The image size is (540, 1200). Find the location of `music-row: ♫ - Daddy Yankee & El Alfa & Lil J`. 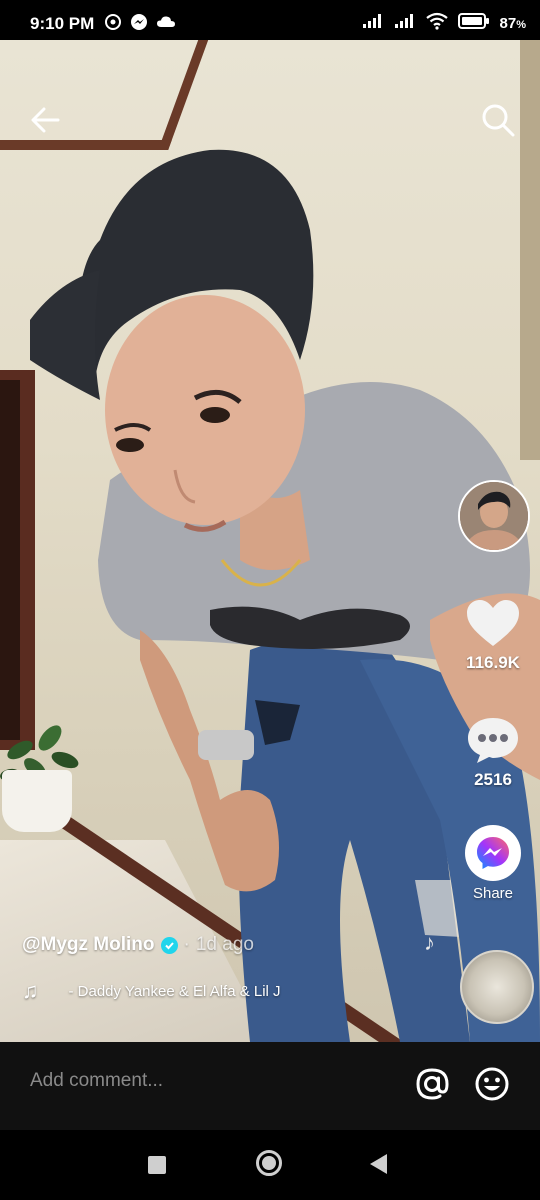

music-row: ♫ - Daddy Yankee & El Alfa & Lil J is located at coordinates (151, 991).